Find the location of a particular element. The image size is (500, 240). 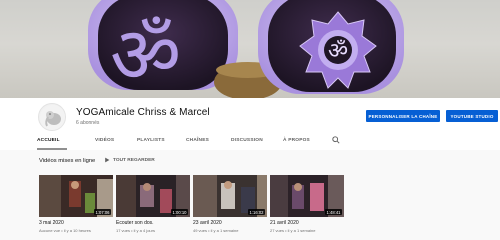

active-tab-indicator is located at coordinates (52, 149).